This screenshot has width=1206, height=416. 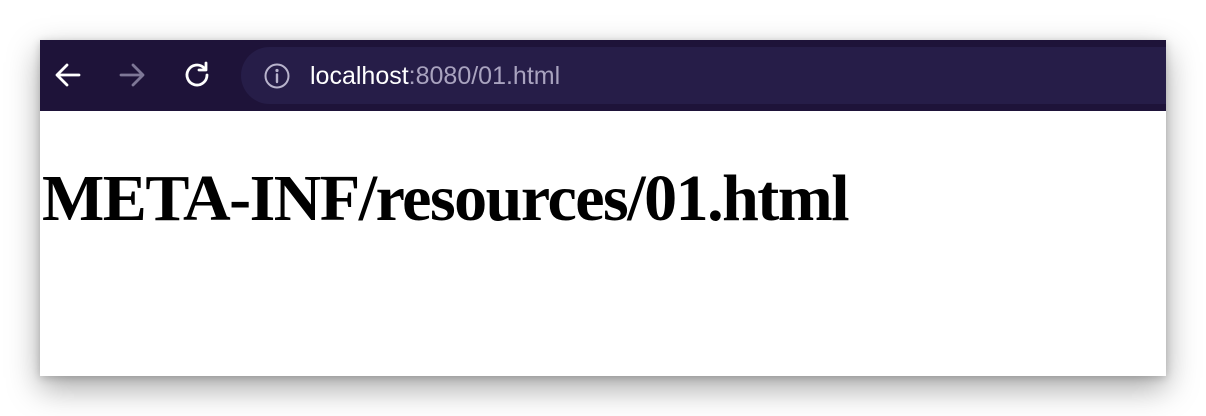 I want to click on url-path: :8080/01.html, so click(x=484, y=75).